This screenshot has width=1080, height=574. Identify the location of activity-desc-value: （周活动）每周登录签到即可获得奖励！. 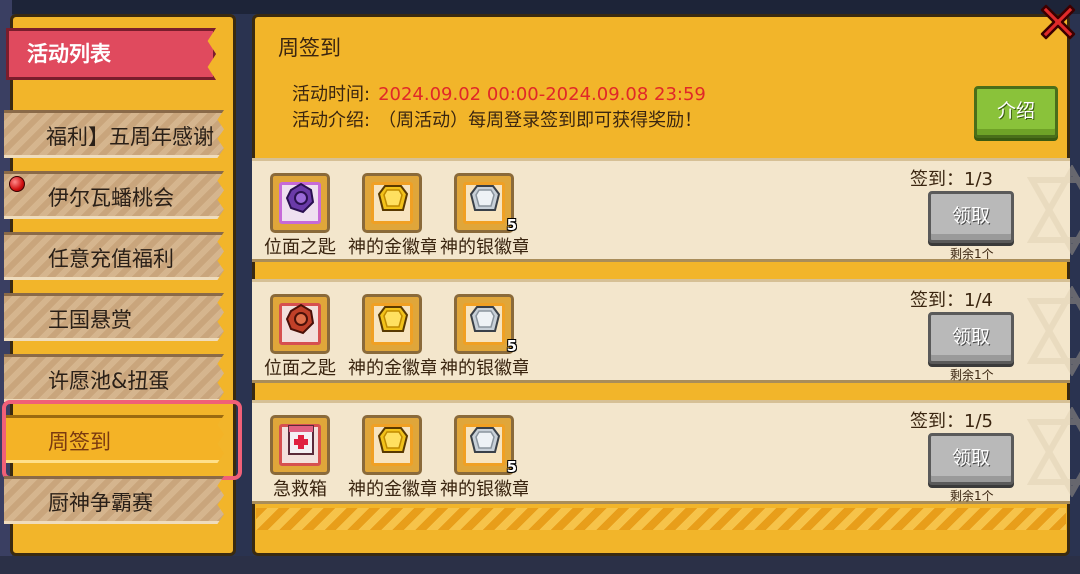
(540, 120).